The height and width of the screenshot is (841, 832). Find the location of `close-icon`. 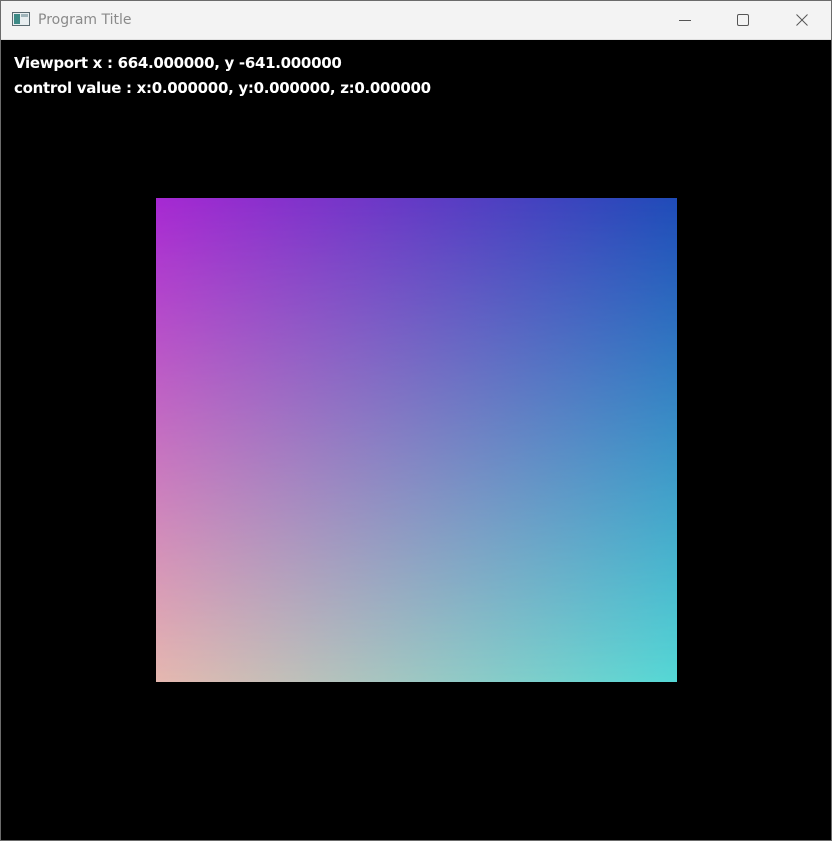

close-icon is located at coordinates (802, 20).